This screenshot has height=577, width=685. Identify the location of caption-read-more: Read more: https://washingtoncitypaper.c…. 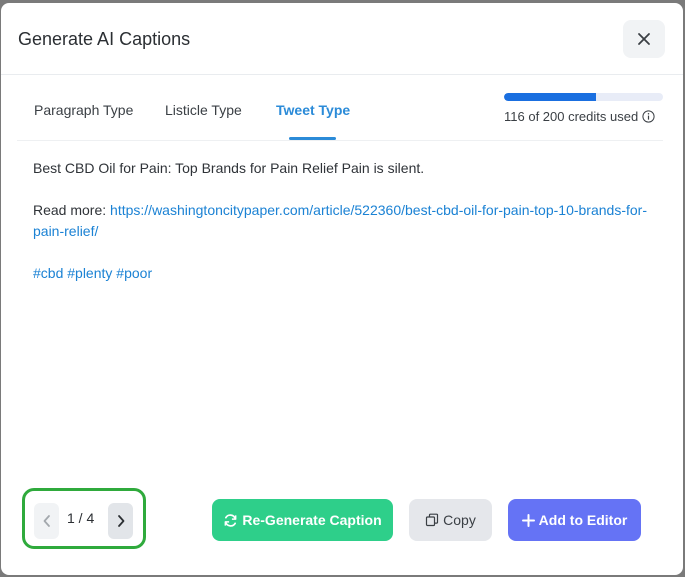
(343, 221).